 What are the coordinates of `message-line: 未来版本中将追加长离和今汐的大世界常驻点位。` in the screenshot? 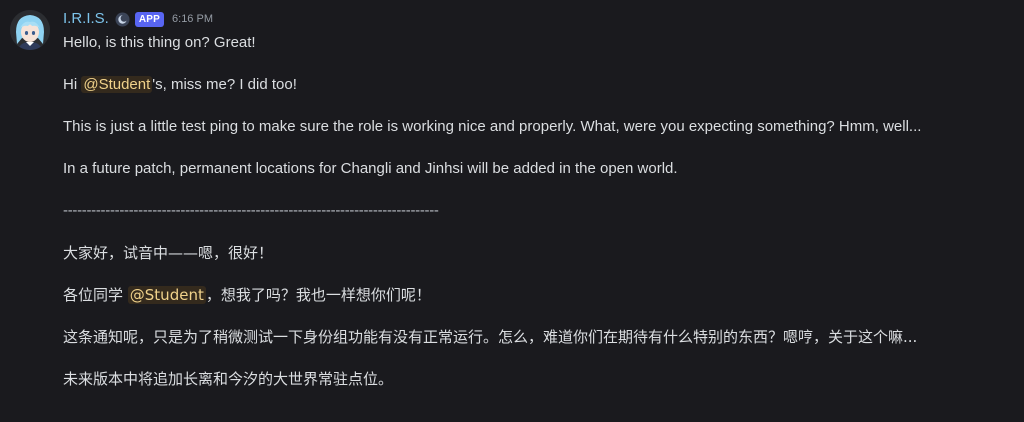 It's located at (228, 379).